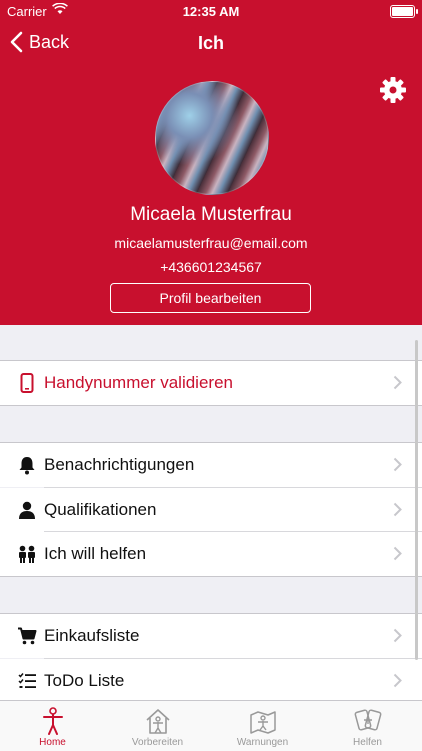 The image size is (422, 751). I want to click on tab-label: Helfen, so click(367, 742).